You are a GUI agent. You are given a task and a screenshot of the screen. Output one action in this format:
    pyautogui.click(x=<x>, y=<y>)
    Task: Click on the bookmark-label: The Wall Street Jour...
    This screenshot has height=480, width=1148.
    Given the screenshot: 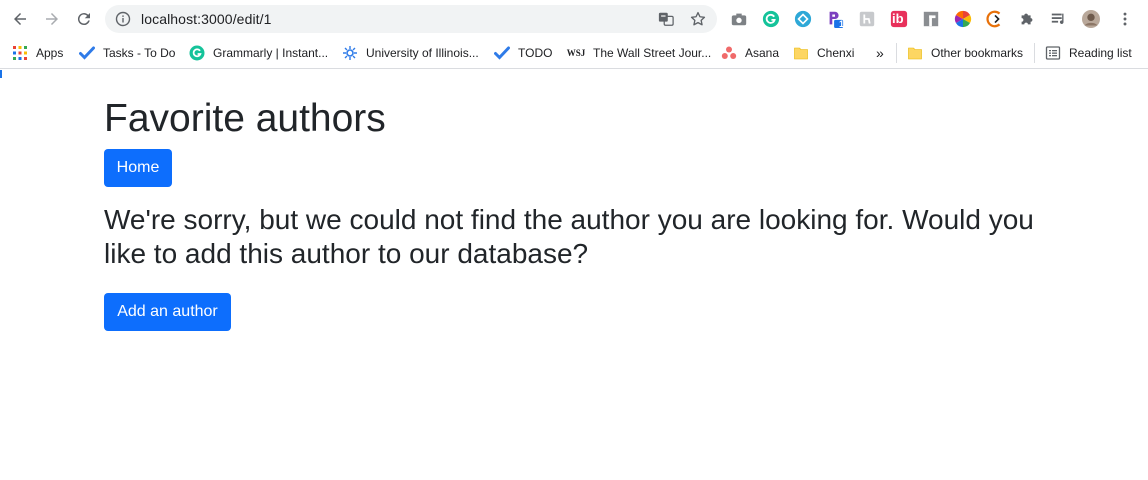 What is the action you would take?
    pyautogui.click(x=652, y=53)
    